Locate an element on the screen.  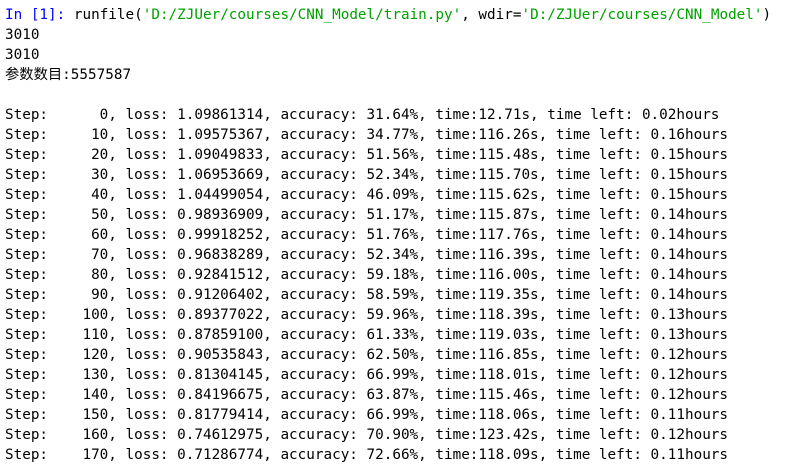
runfile-call-prefix: runfile( is located at coordinates (104, 15).